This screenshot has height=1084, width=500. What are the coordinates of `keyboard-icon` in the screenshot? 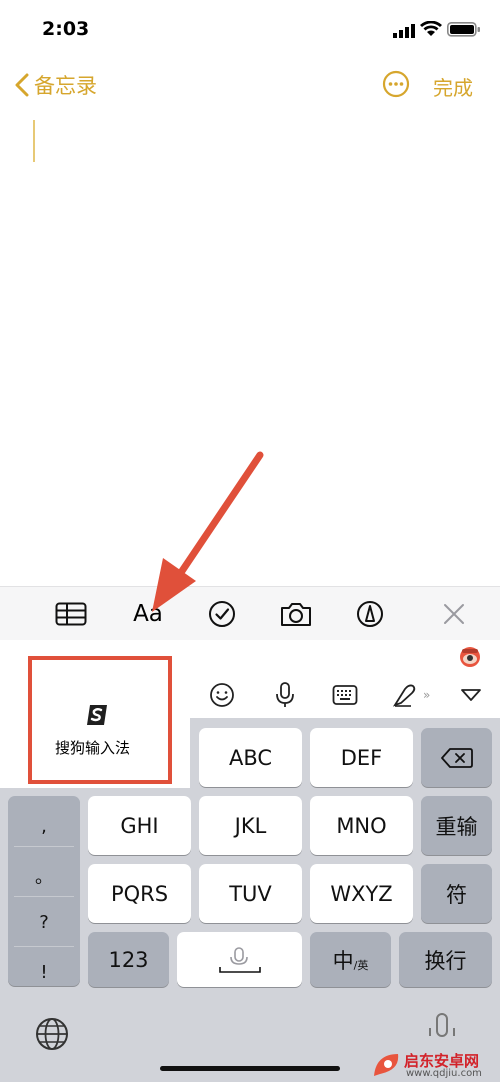 It's located at (345, 695).